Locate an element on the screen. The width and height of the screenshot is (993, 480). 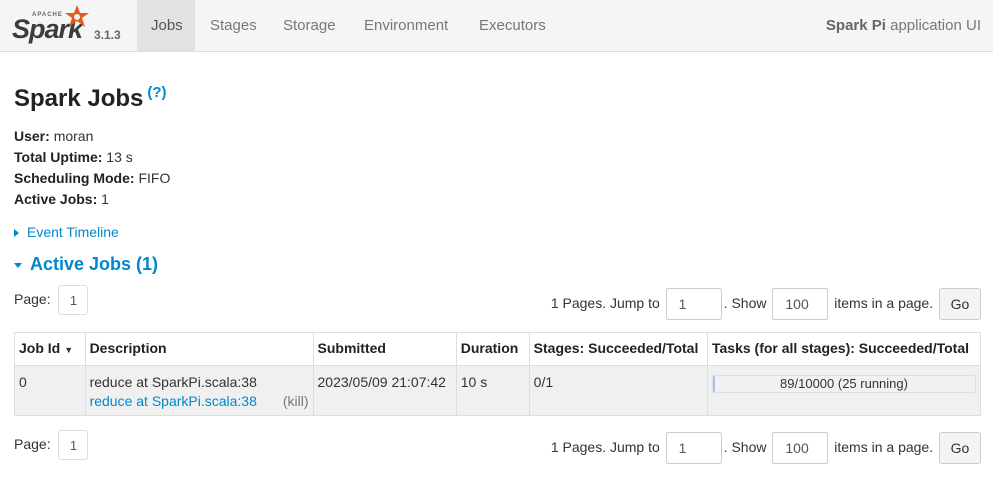
cell-job-id: 0 is located at coordinates (50, 390).